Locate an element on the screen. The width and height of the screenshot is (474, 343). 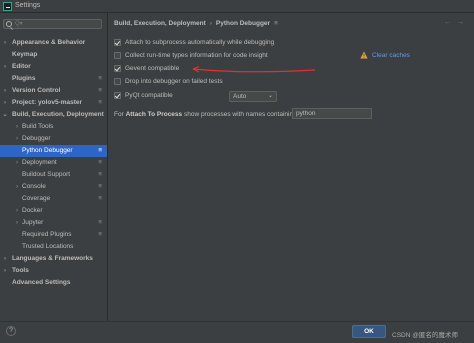
sidebar-item-appearance-behavior: › Appearance & Behavior is located at coordinates (53, 43).